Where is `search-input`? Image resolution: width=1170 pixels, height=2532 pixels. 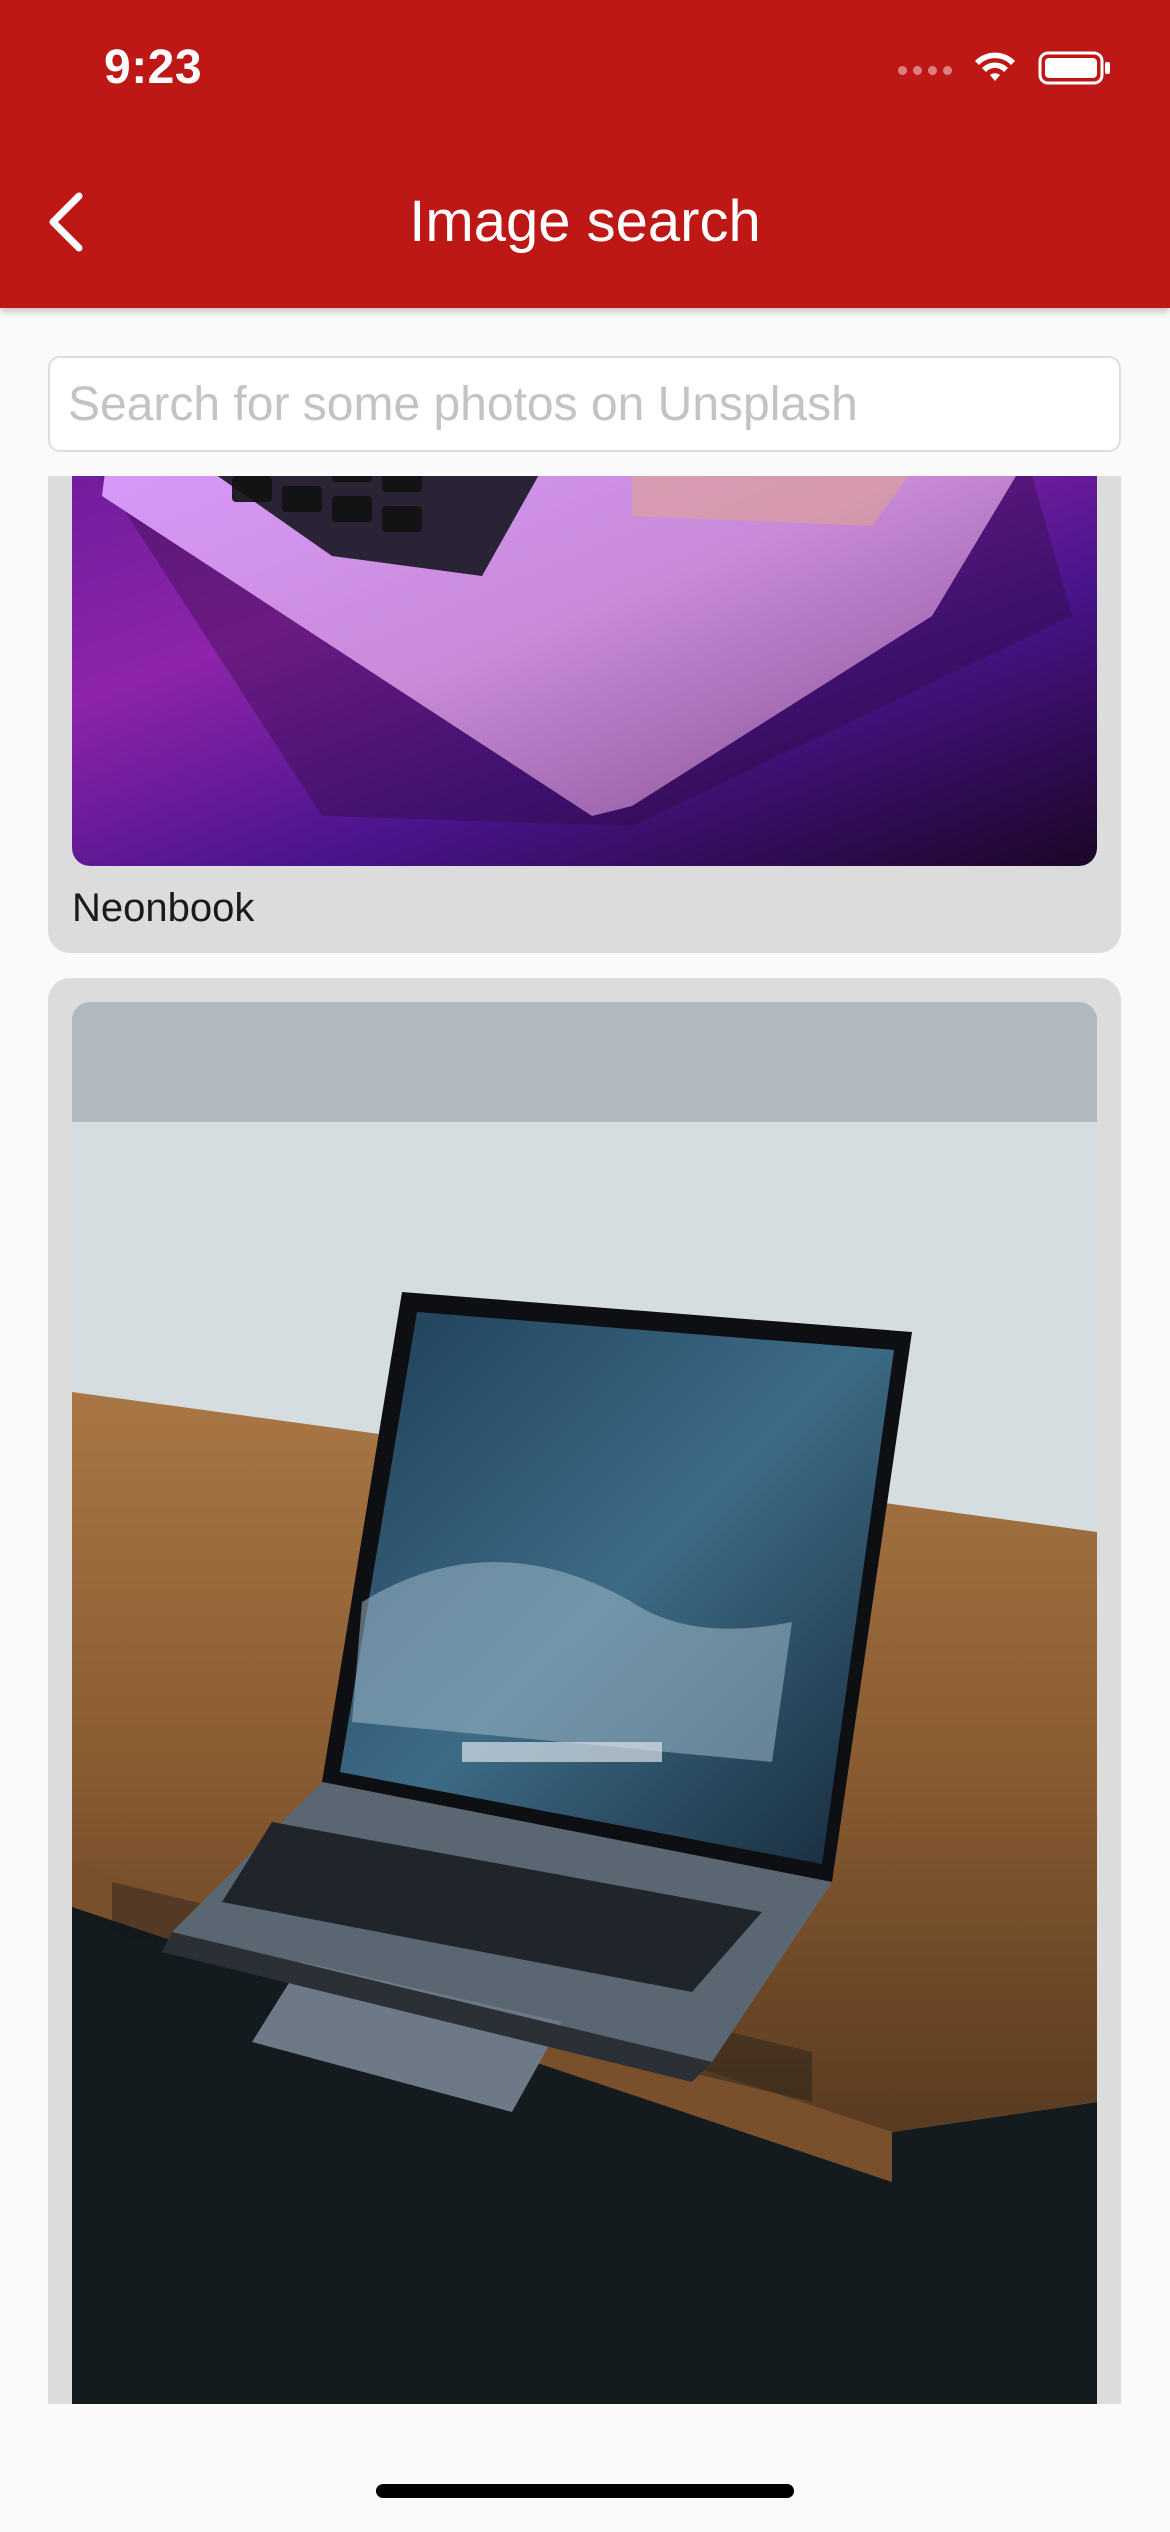
search-input is located at coordinates (584, 404).